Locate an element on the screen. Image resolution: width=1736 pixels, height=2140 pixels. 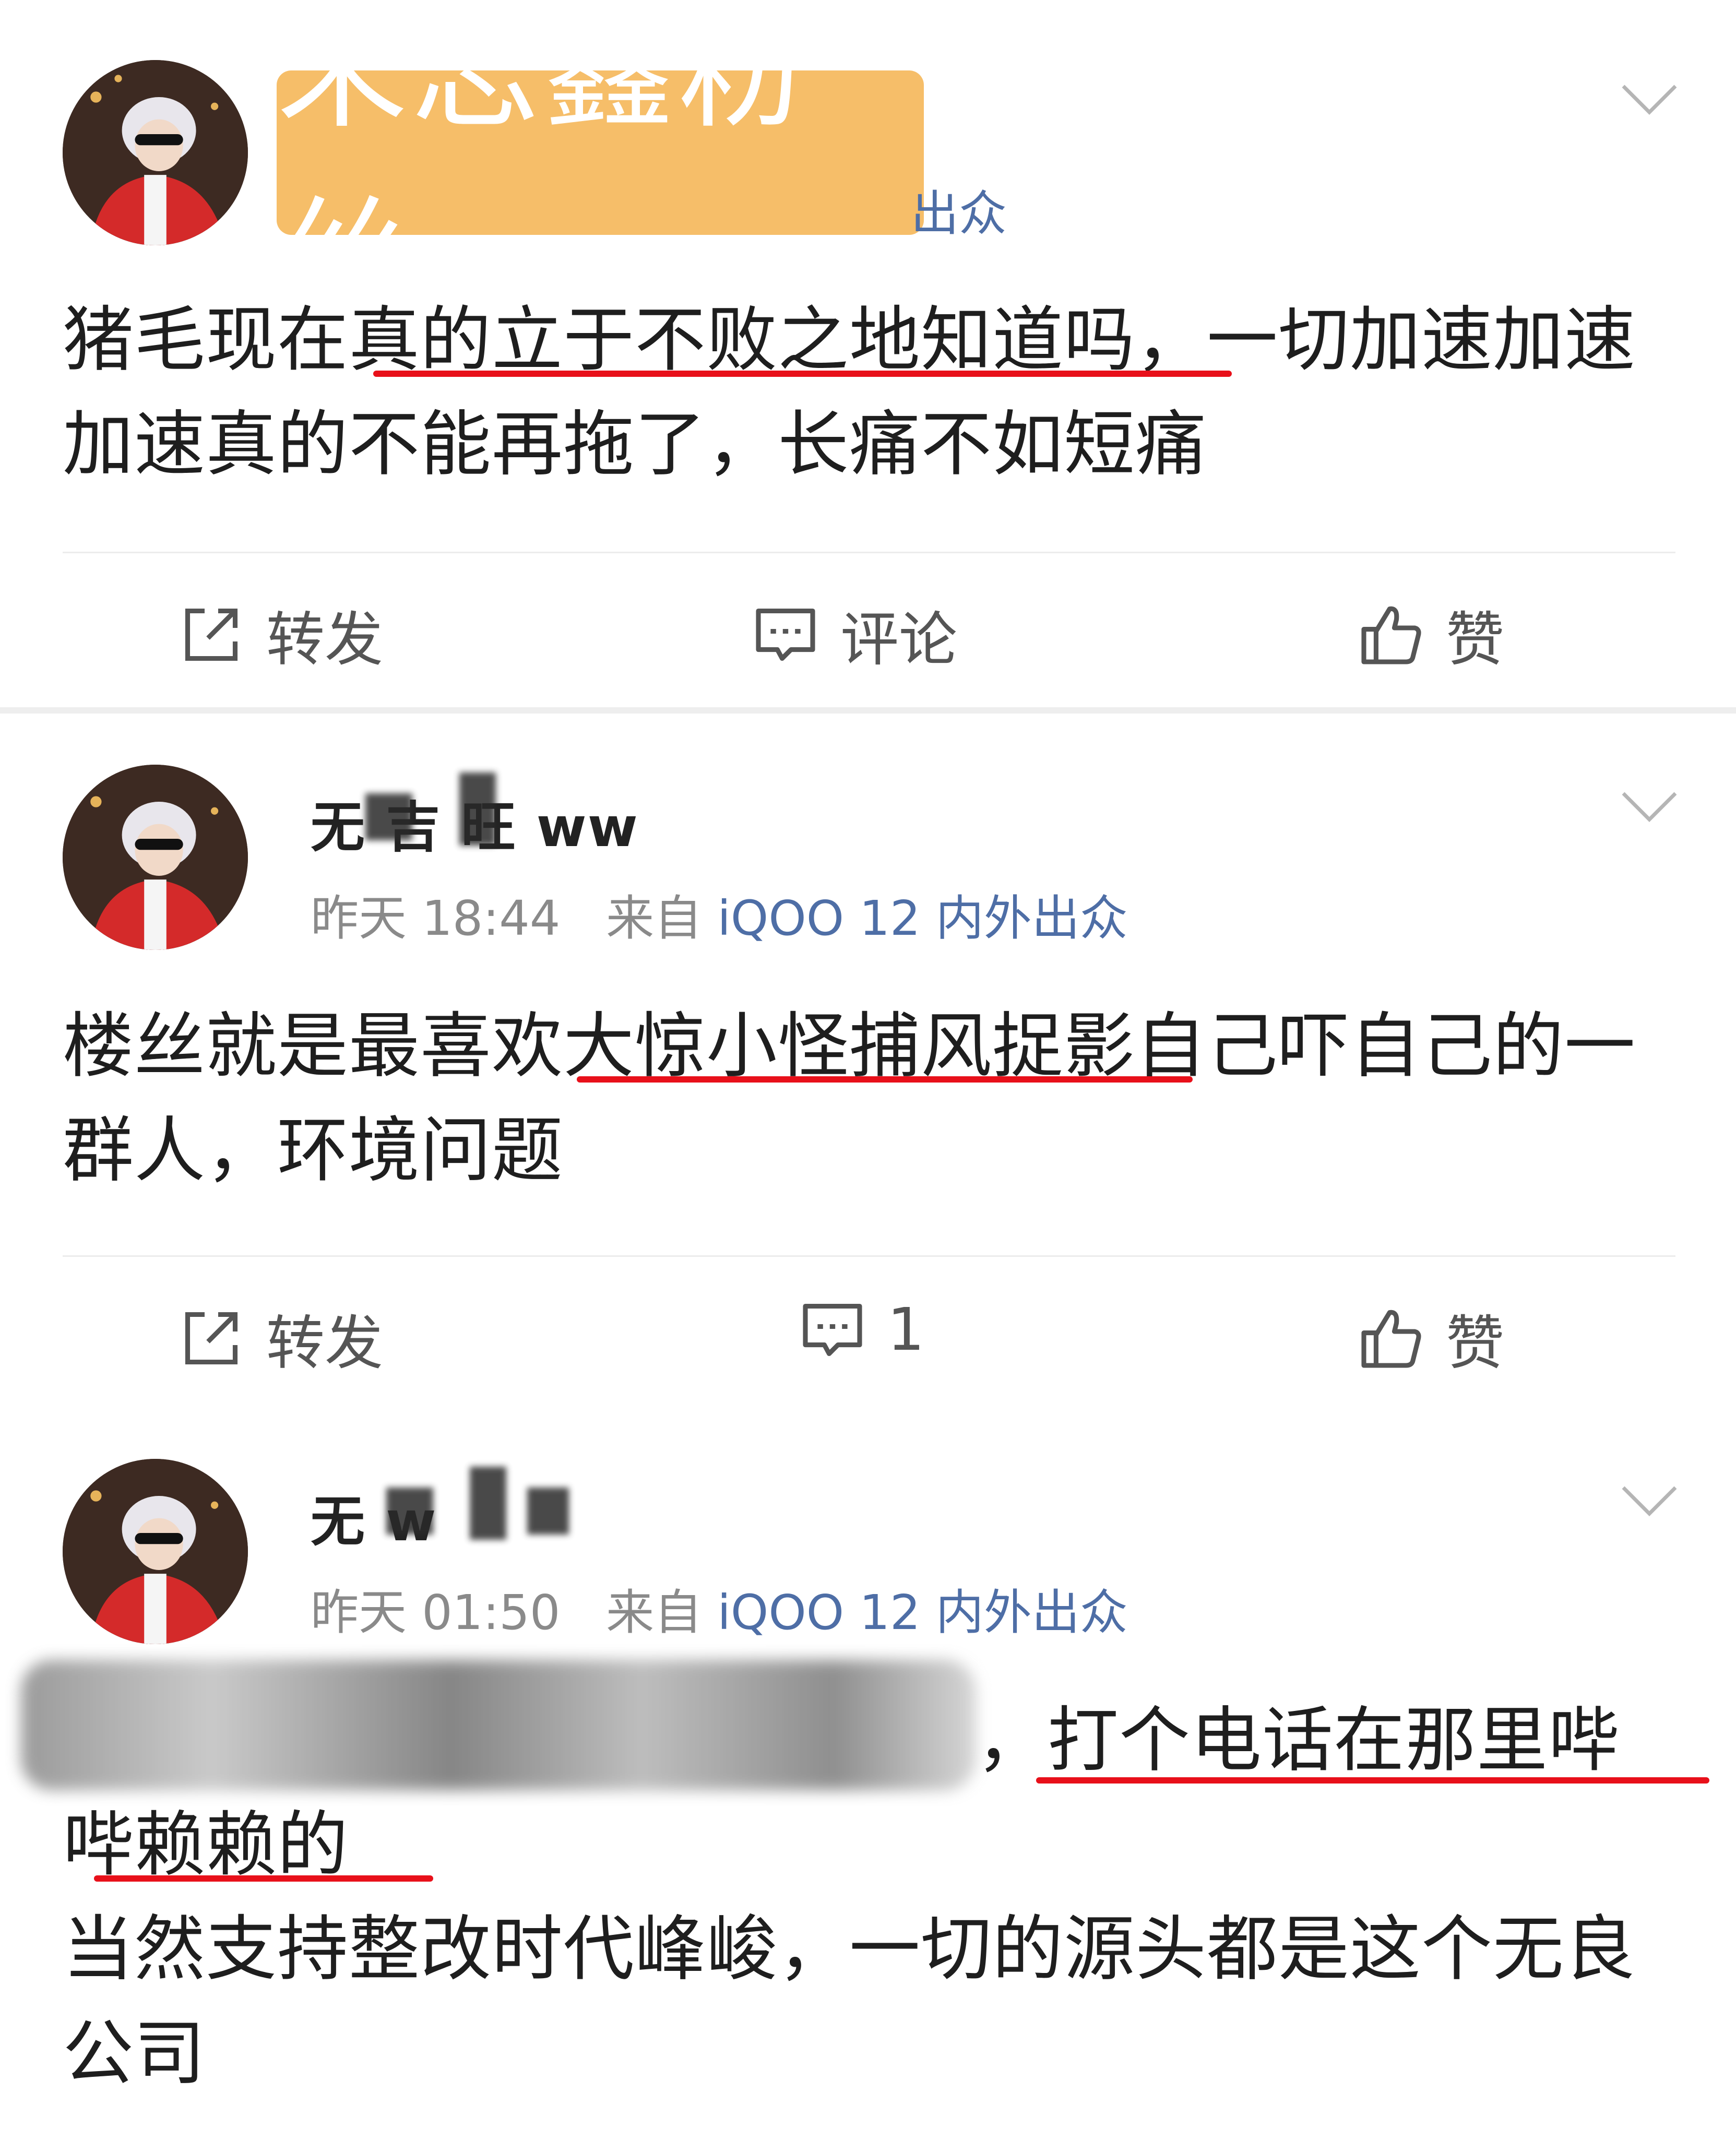
comment-count: 1 is located at coordinates (906, 1330).